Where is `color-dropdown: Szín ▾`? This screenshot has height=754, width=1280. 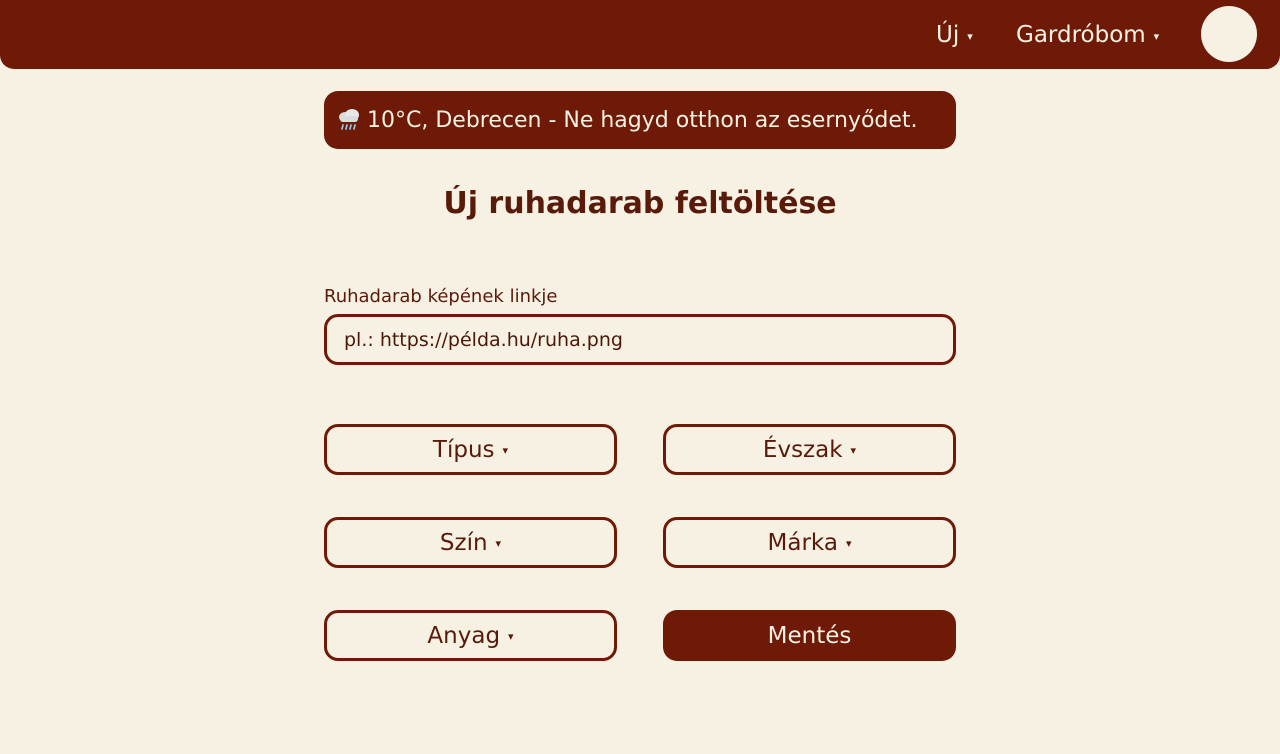
color-dropdown: Szín ▾ is located at coordinates (470, 542).